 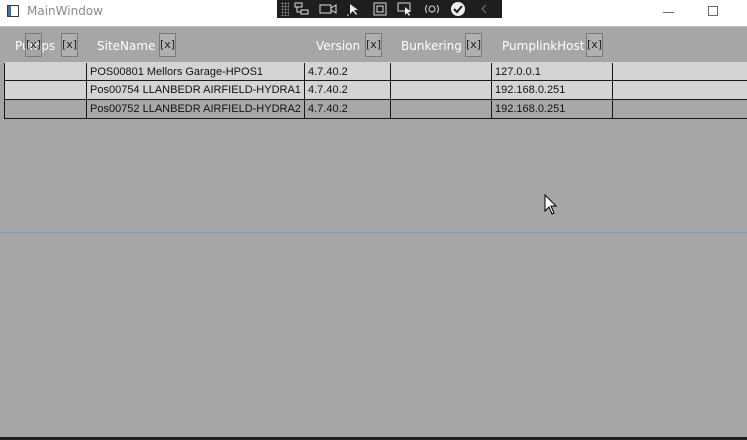 I want to click on xaml-debug-toolbar, so click(x=389, y=9).